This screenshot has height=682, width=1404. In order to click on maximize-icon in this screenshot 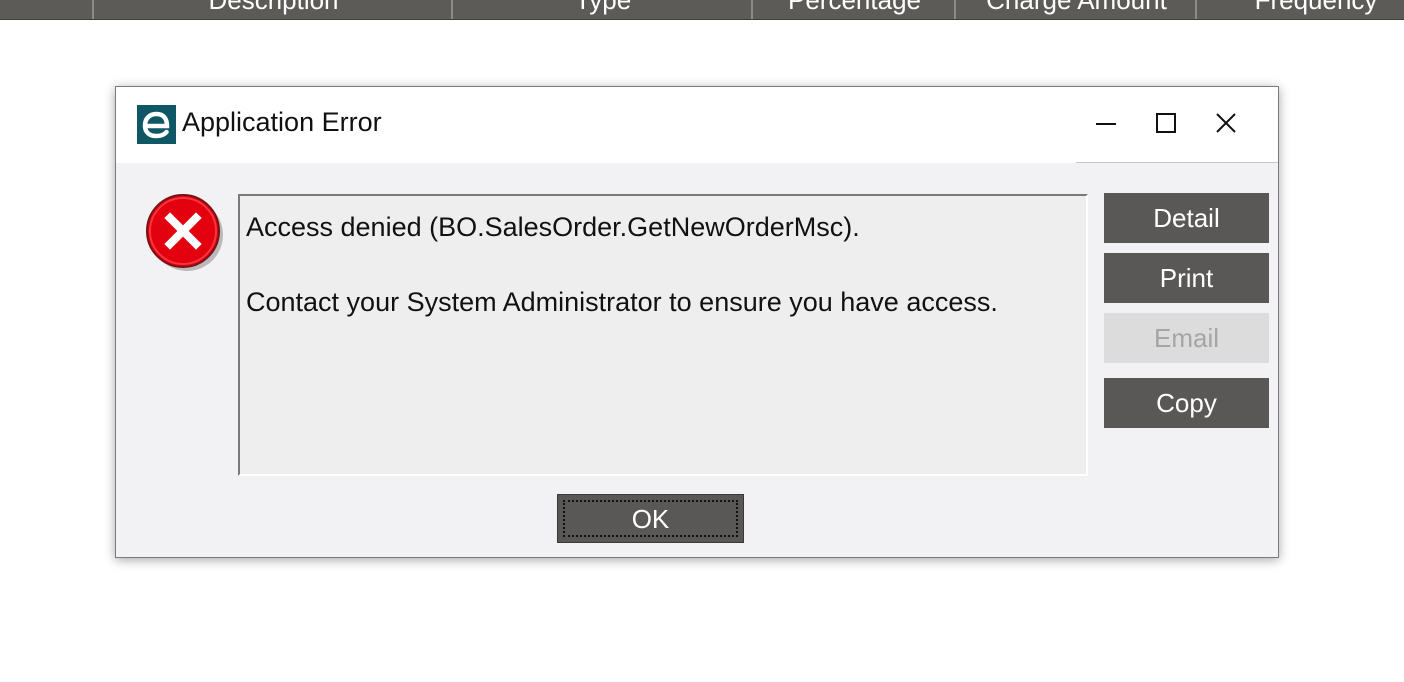, I will do `click(1166, 123)`.